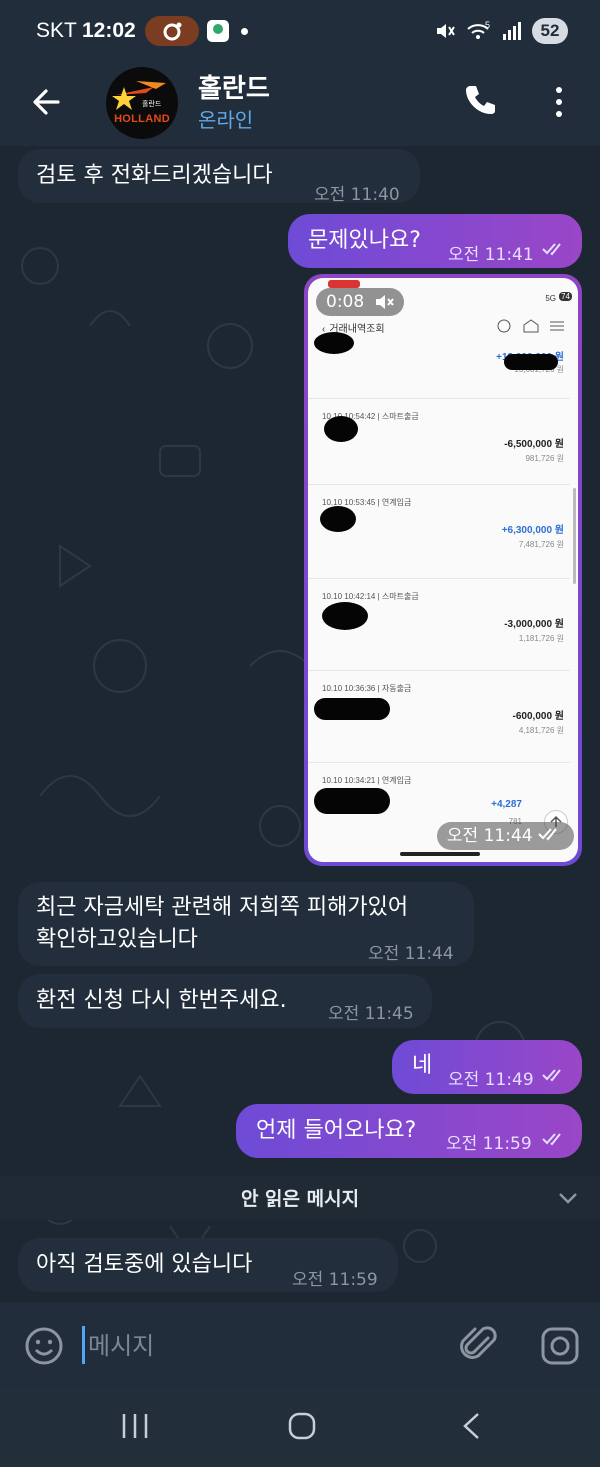 This screenshot has width=600, height=1467. I want to click on battery-badge: 52, so click(550, 31).